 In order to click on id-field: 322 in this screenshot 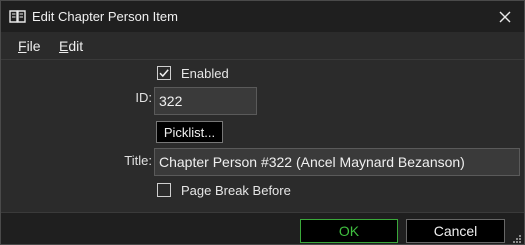, I will do `click(205, 101)`.